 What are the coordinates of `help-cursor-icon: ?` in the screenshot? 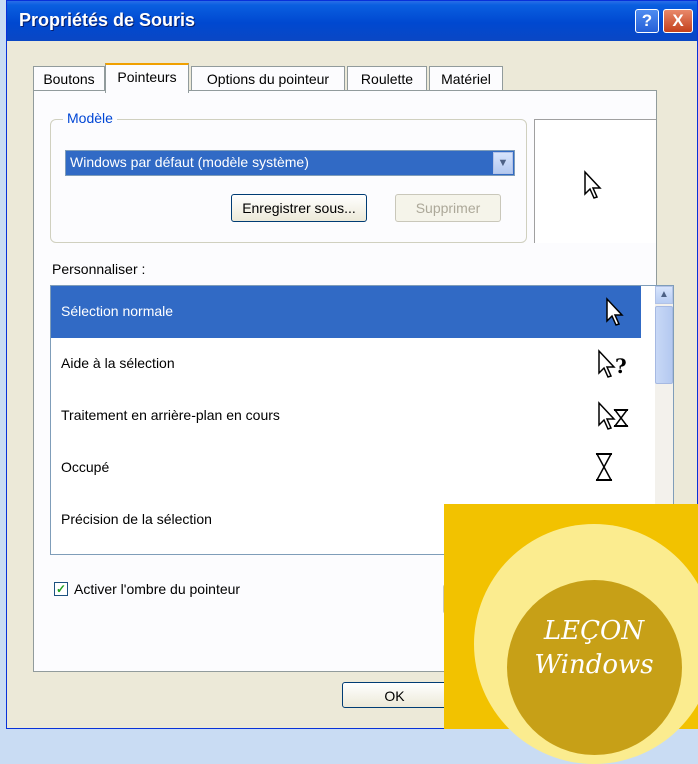 It's located at (612, 363).